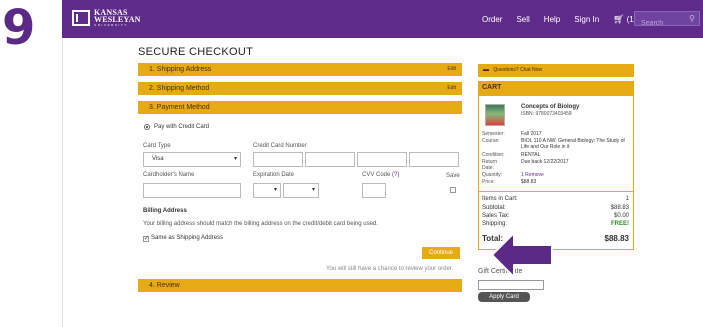 This screenshot has height=327, width=703. I want to click on detail-quantity-label: Quantity:, so click(492, 175).